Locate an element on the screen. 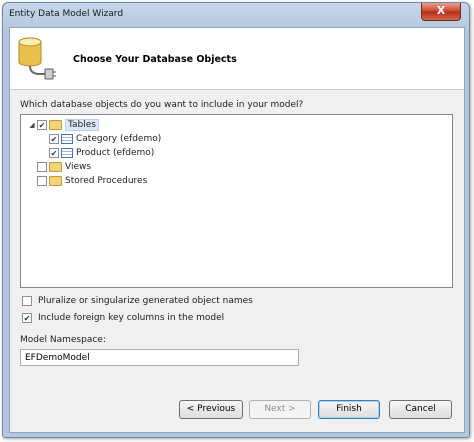 The height and width of the screenshot is (442, 474). foreign-keys-option: Include foreign key columns in the model is located at coordinates (123, 318).